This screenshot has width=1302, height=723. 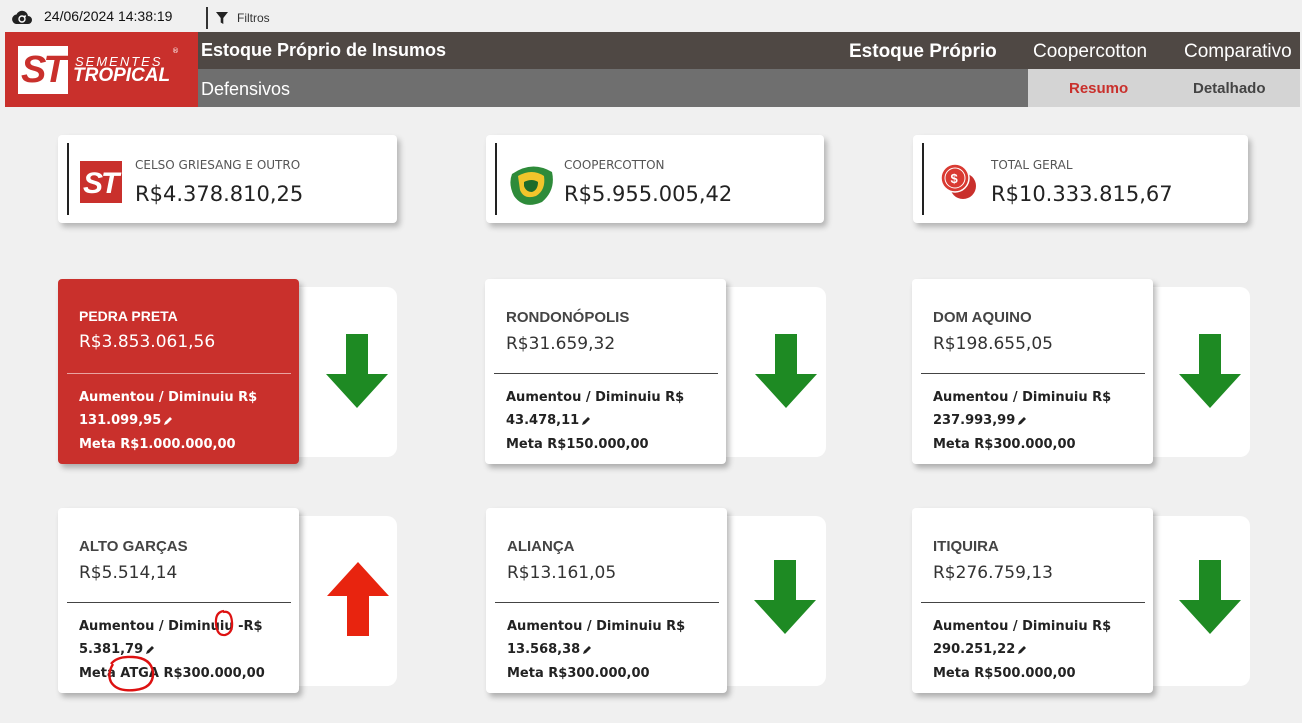 I want to click on metric-value: R$3.853.061,56, so click(x=147, y=342).